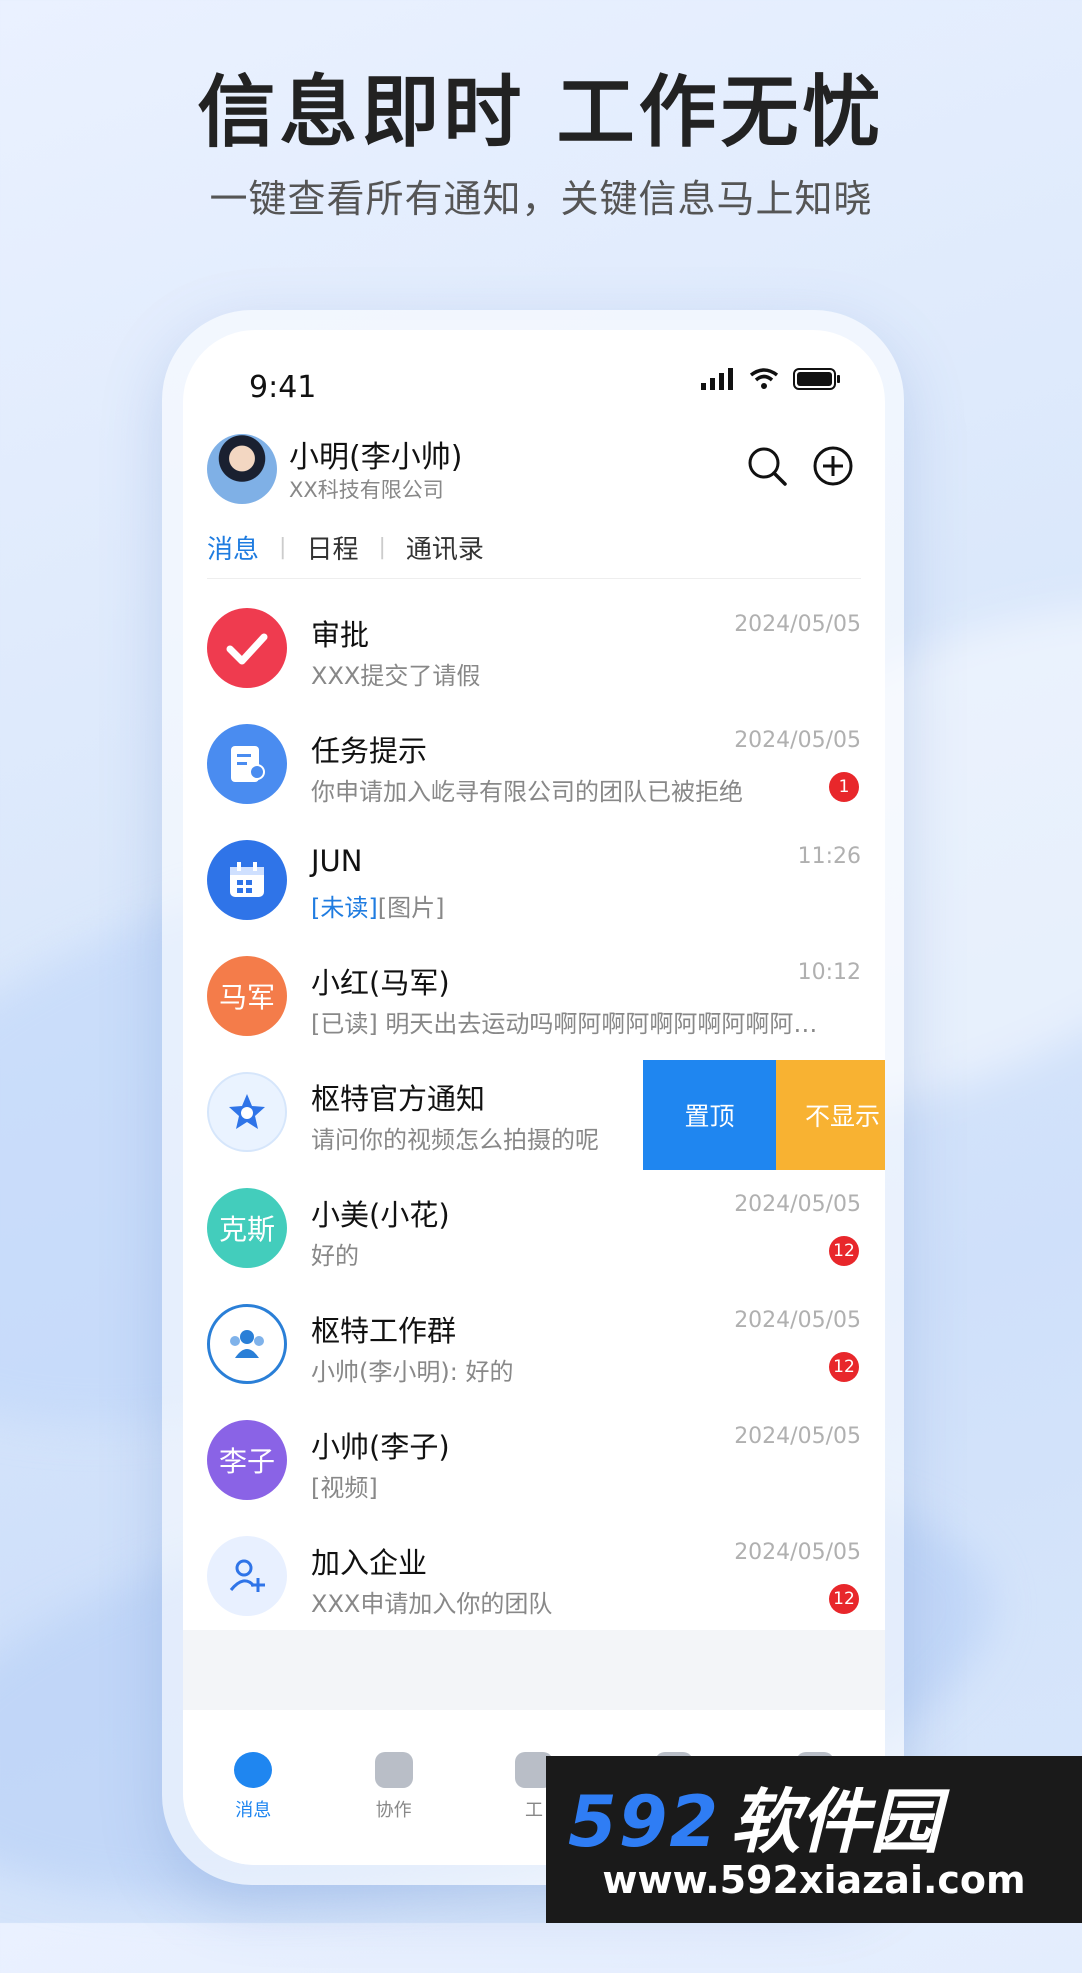 This screenshot has width=1082, height=1973. Describe the element at coordinates (384, 1331) in the screenshot. I see `item-title: 枢特工作群` at that location.